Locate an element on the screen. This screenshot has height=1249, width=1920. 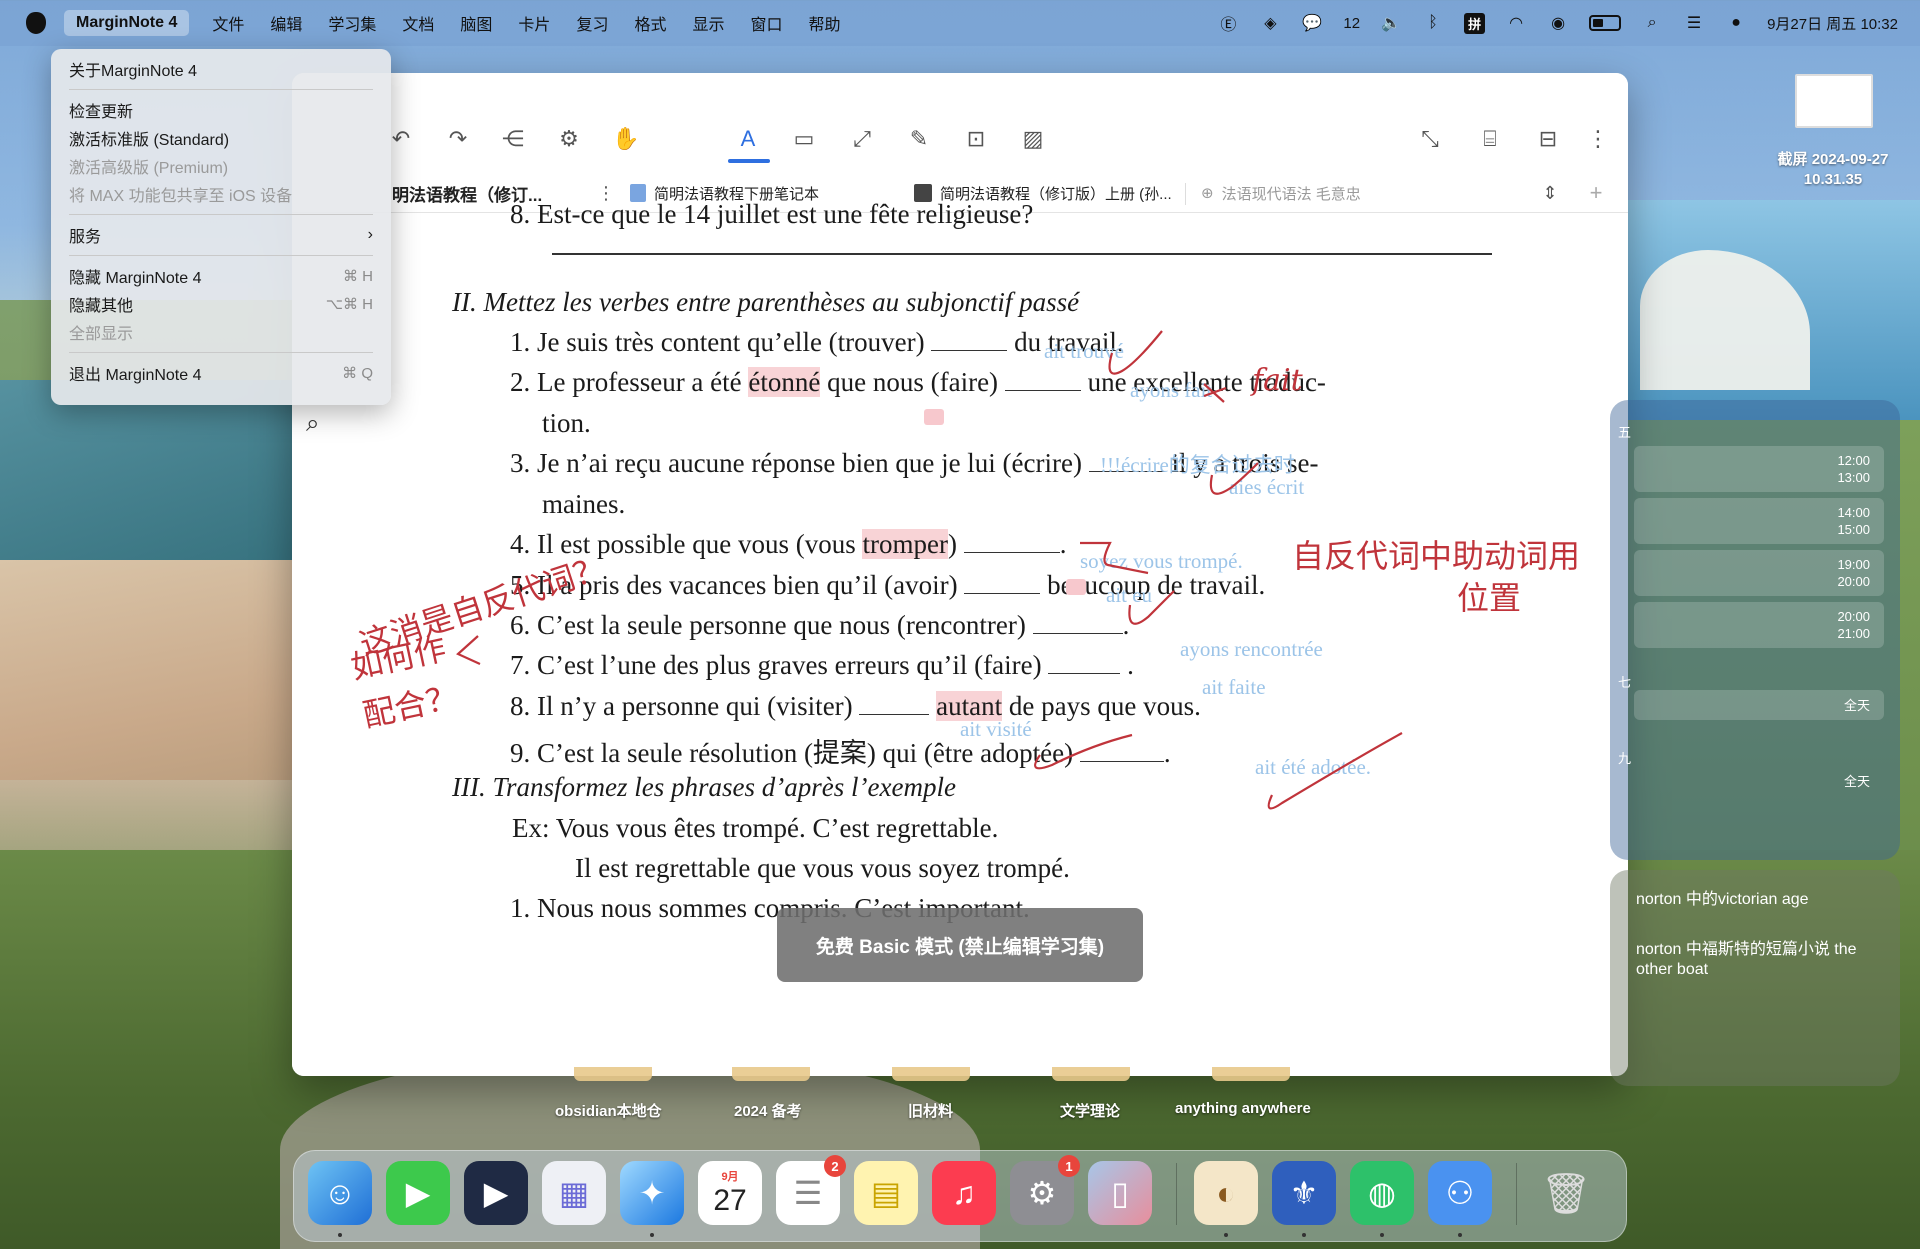
facetime-icon: ▶ is located at coordinates (418, 1193).